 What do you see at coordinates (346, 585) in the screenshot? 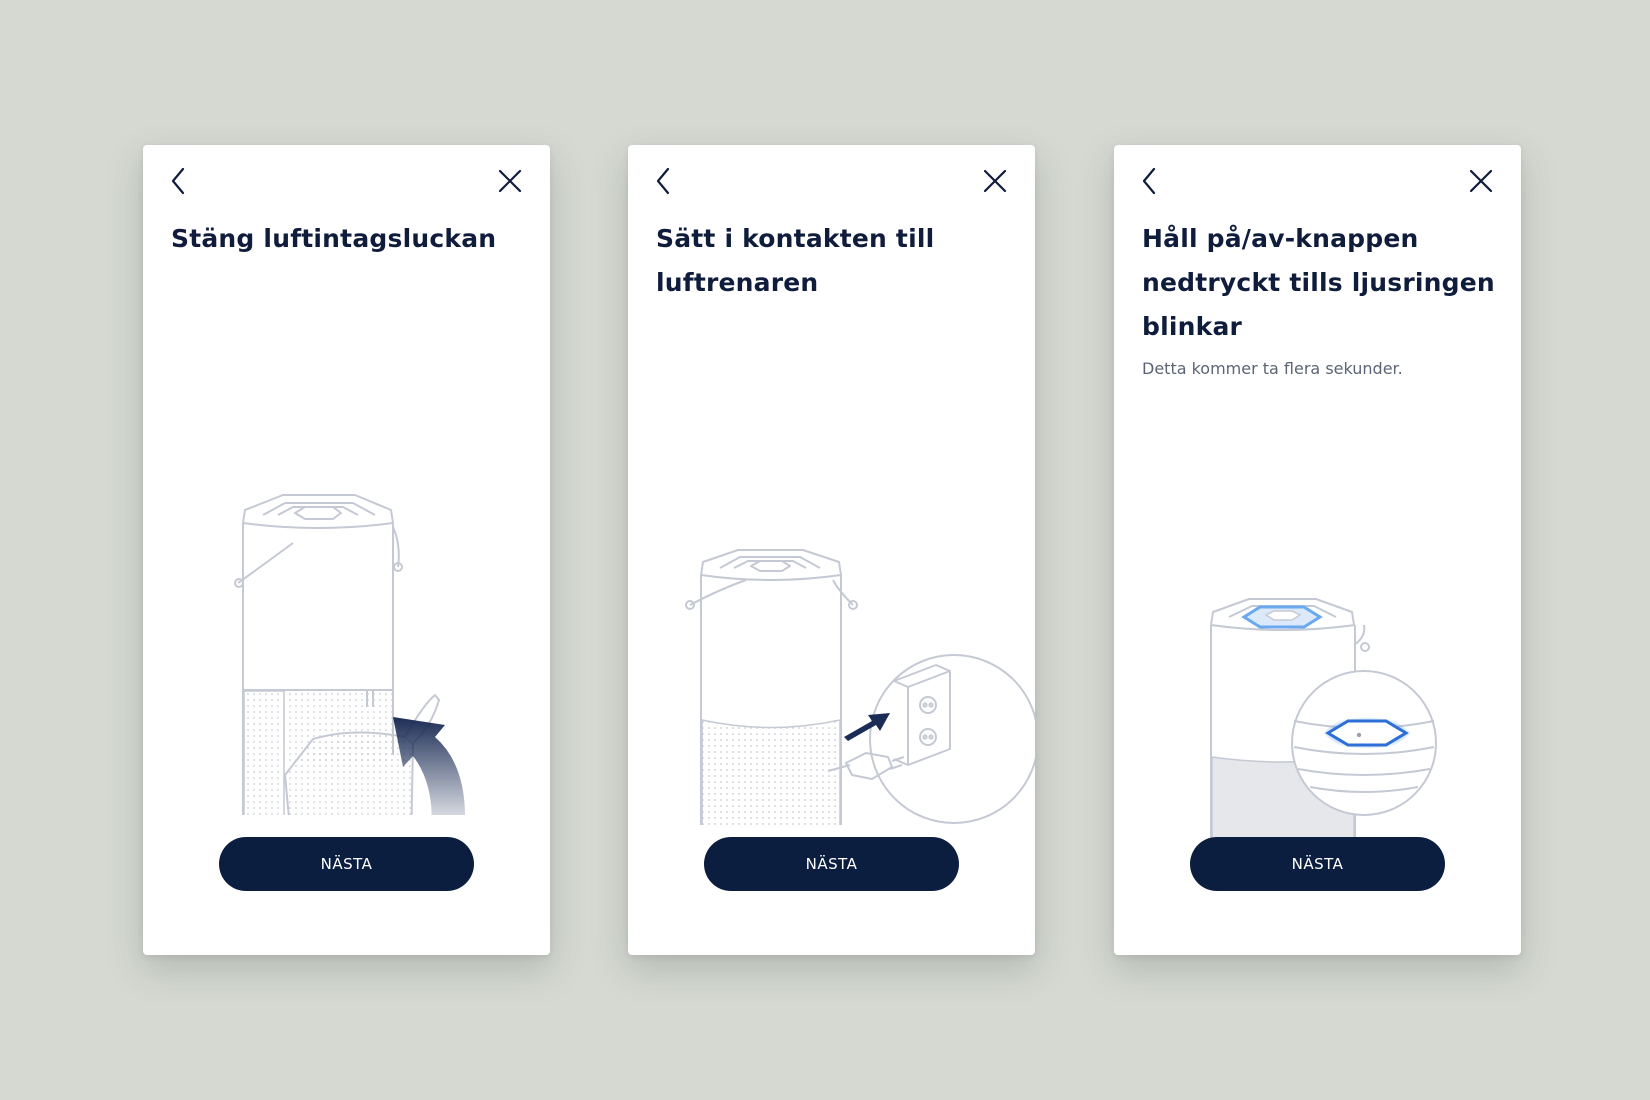
I see `purifier-intake-illustration` at bounding box center [346, 585].